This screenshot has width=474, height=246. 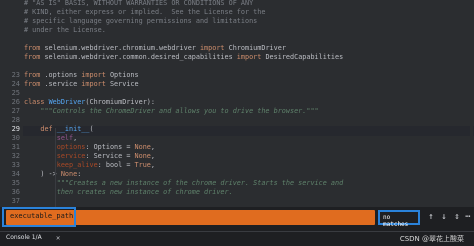 I want to click on line-number: 31, so click(x=15, y=147).